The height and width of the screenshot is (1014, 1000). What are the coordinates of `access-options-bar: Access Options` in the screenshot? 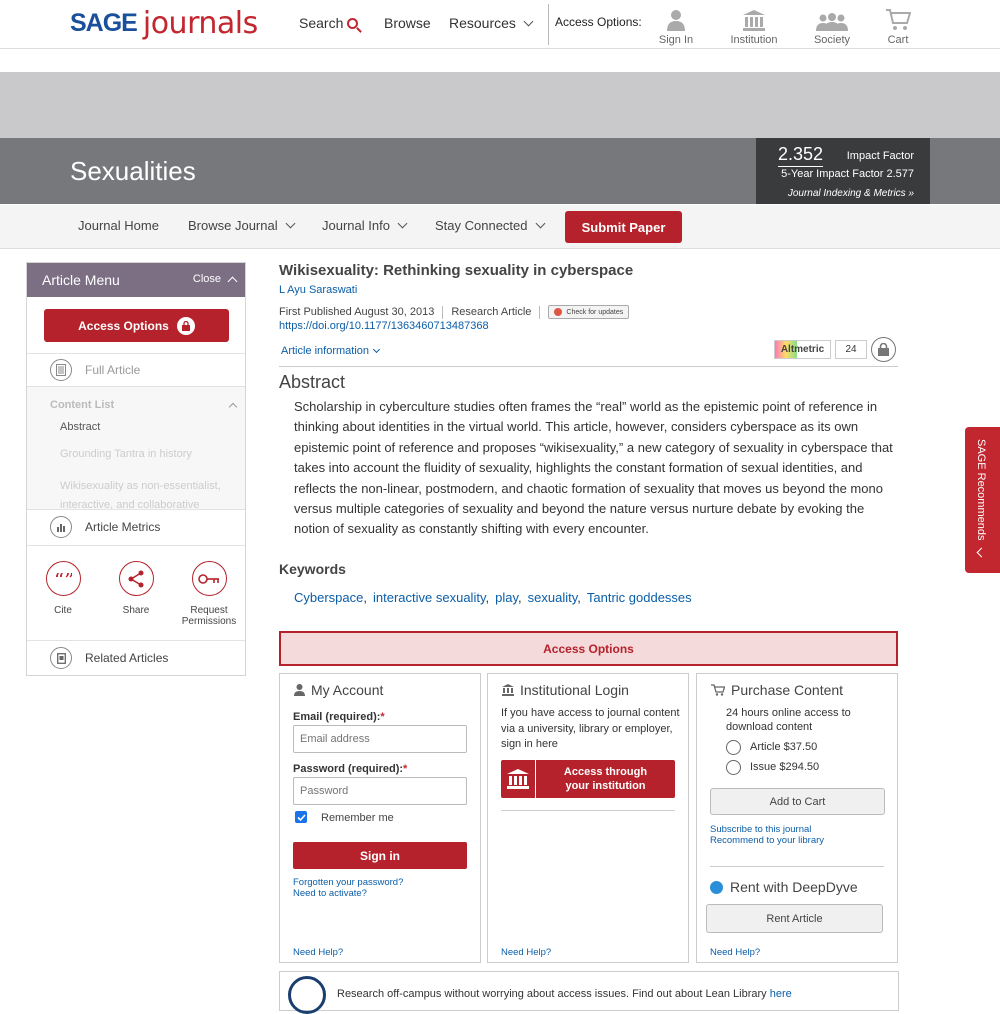 It's located at (588, 648).